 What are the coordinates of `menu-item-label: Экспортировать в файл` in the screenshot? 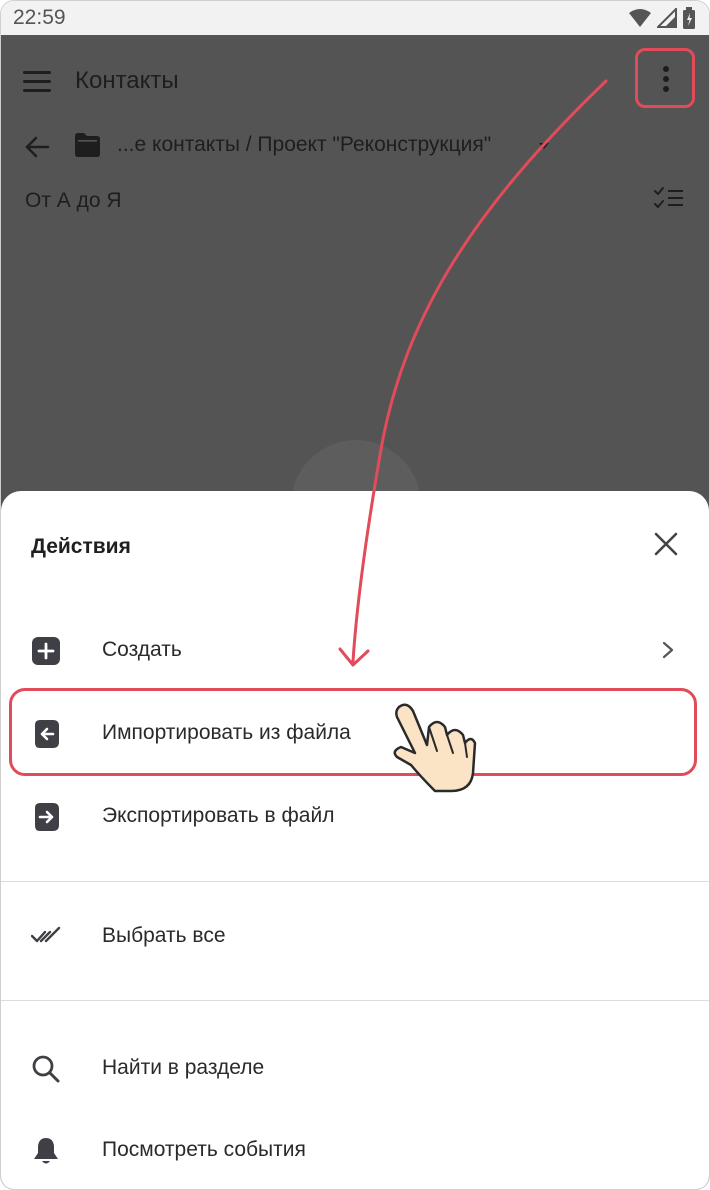 It's located at (218, 815).